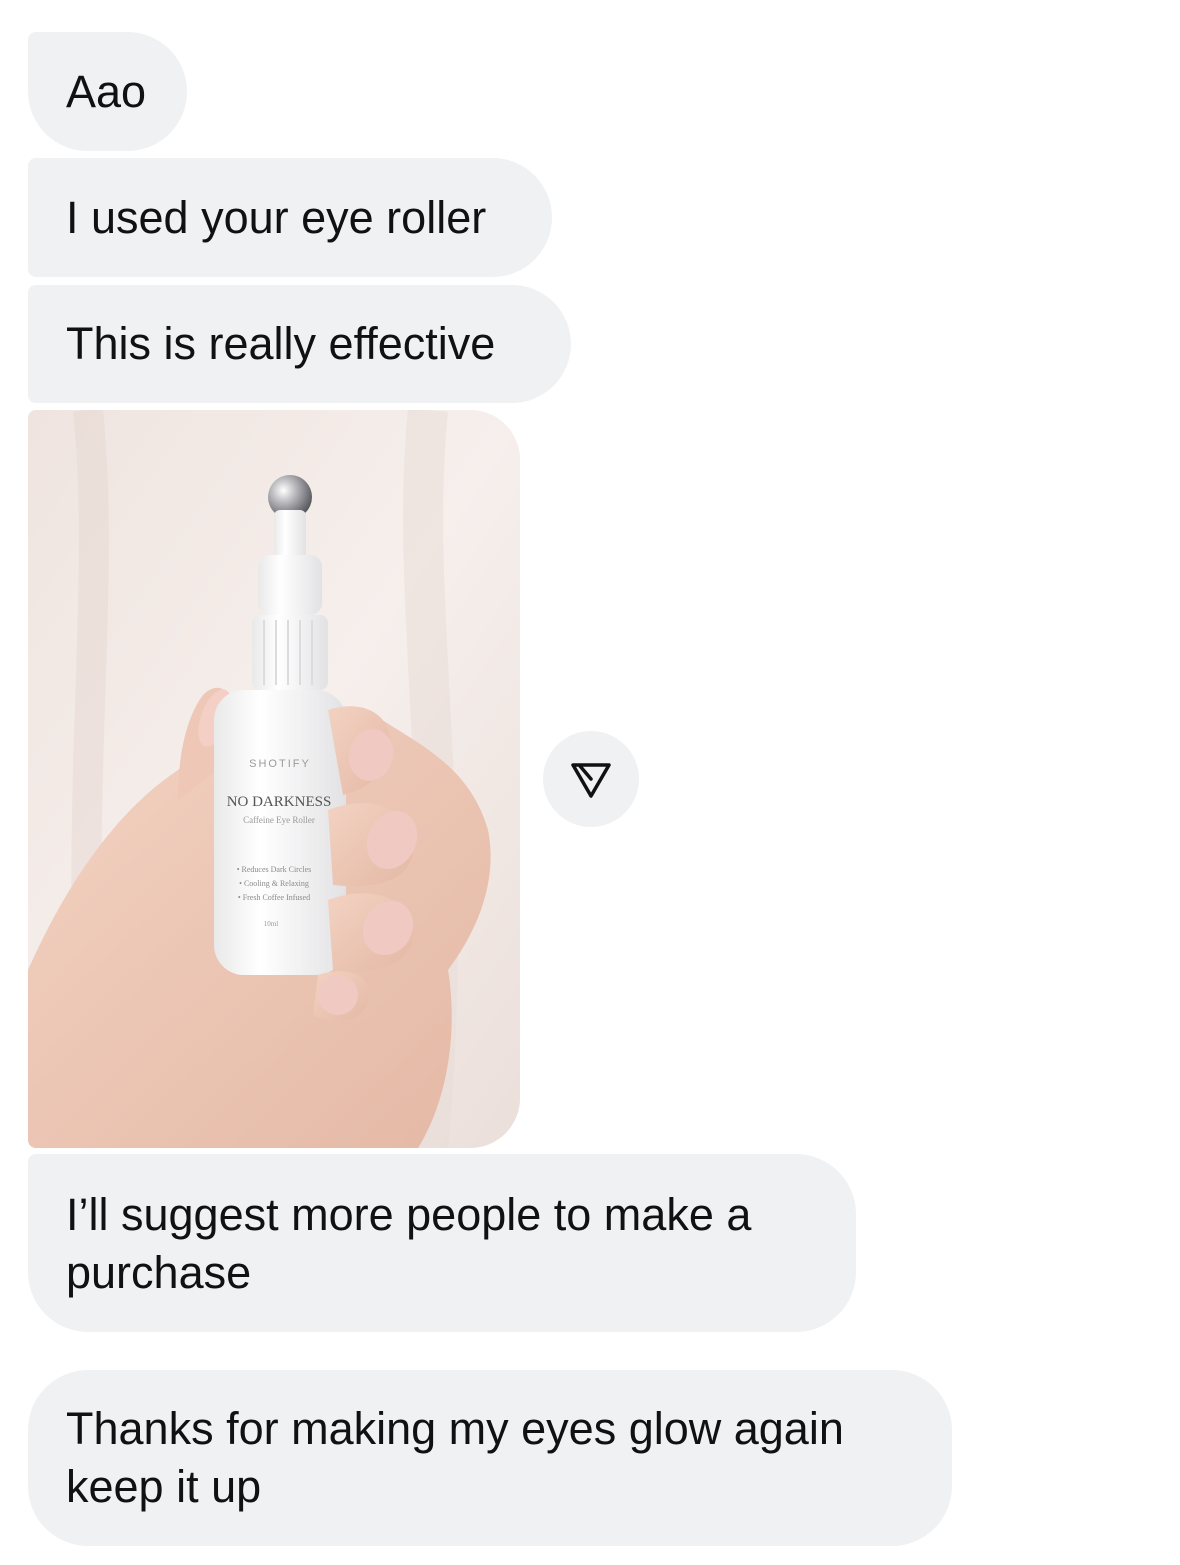  What do you see at coordinates (274, 883) in the screenshot?
I see `feature-label-2: • Cooling & Relaxing` at bounding box center [274, 883].